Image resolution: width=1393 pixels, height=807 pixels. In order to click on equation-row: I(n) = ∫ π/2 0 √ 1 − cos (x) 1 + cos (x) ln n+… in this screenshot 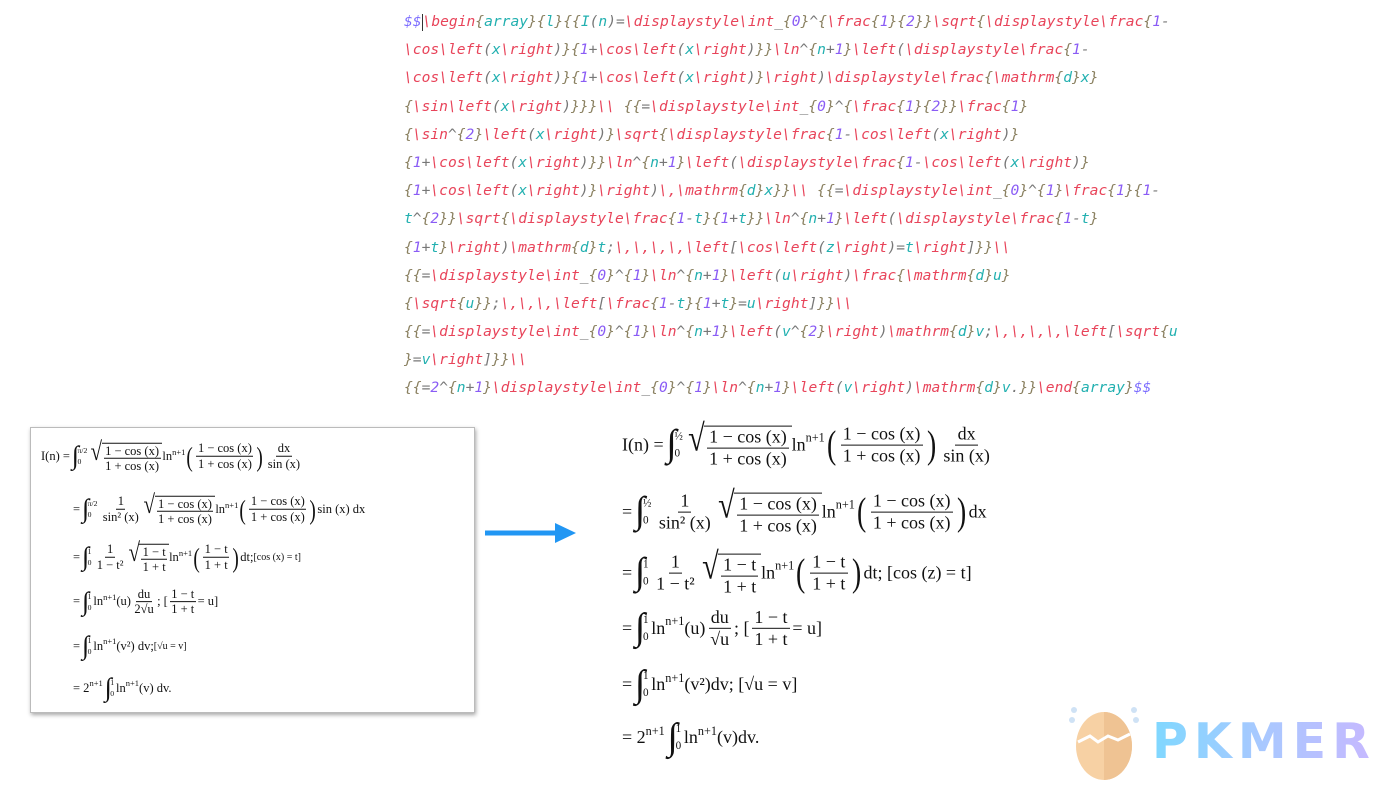, I will do `click(172, 456)`.